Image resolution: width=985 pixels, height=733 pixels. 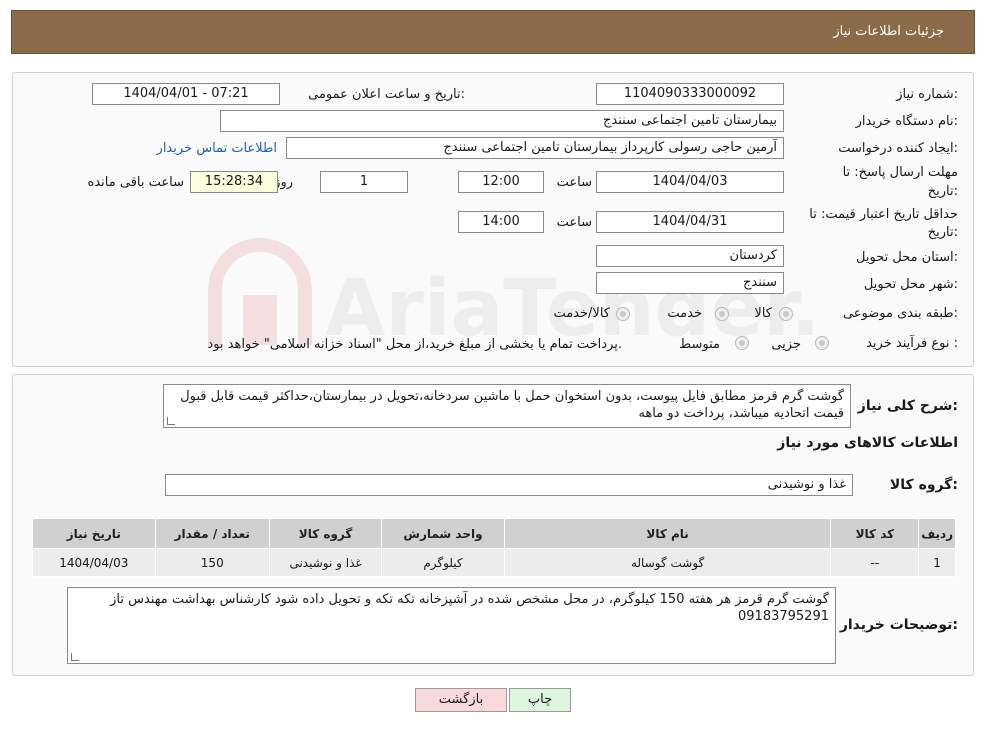 What do you see at coordinates (900, 313) in the screenshot?
I see `category-label: طبقه بندی موضوعی:` at bounding box center [900, 313].